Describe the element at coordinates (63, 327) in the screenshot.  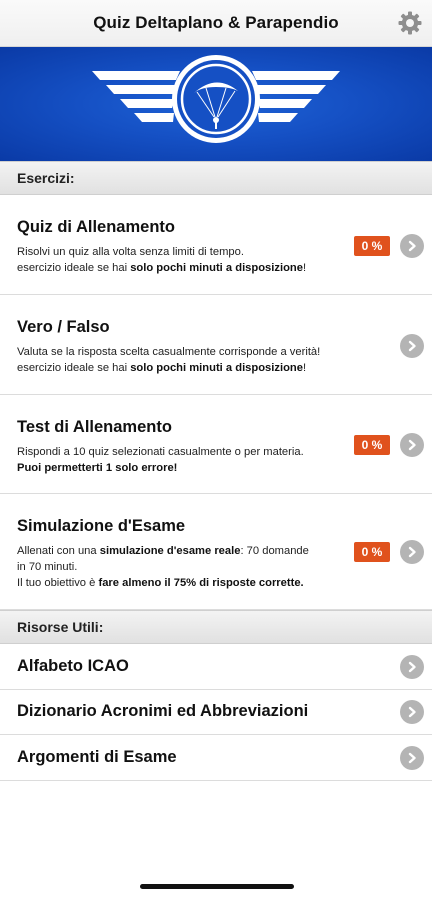
I see `row-title: Vero / Falso` at that location.